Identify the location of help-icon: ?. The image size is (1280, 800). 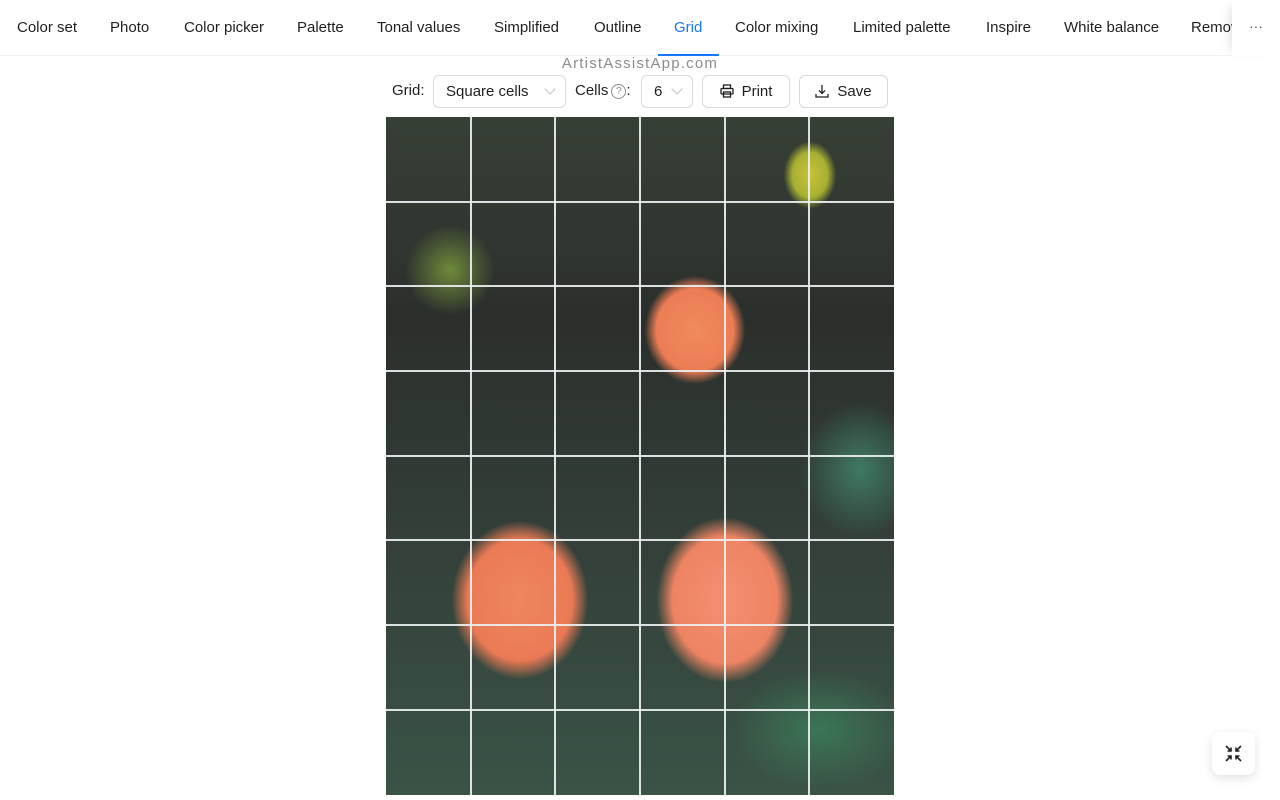
(619, 91).